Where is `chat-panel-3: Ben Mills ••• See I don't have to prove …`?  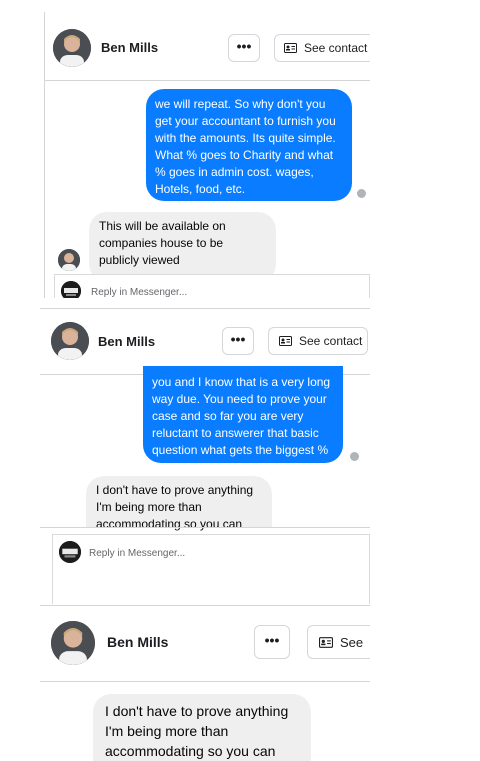 chat-panel-3: Ben Mills ••• See I don't have to prove … is located at coordinates (205, 683).